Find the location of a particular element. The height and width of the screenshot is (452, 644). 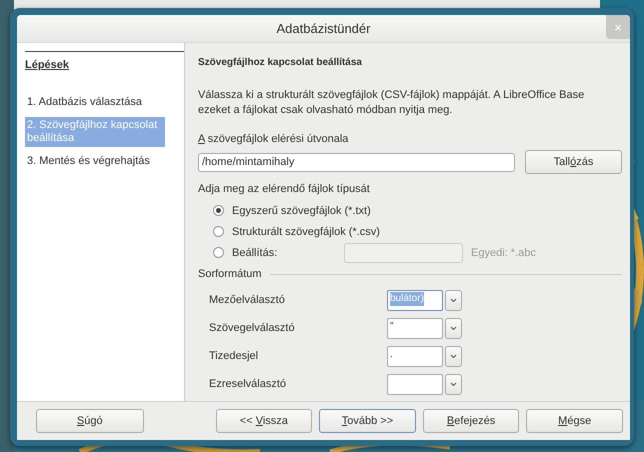

step-item: 3. Mentés és végrehajtás is located at coordinates (95, 161).